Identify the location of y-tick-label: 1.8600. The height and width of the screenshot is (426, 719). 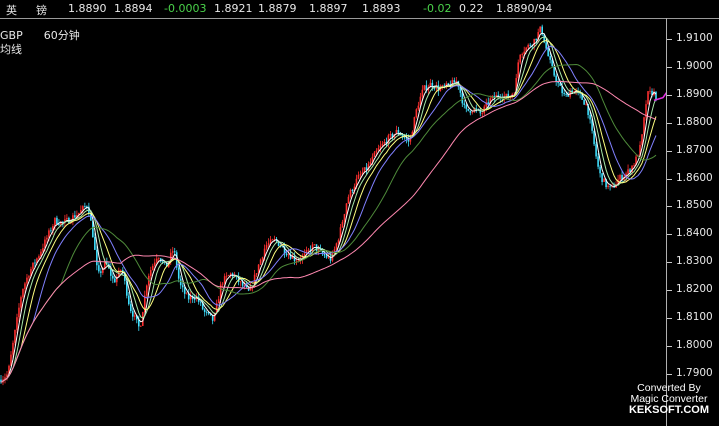
(694, 177).